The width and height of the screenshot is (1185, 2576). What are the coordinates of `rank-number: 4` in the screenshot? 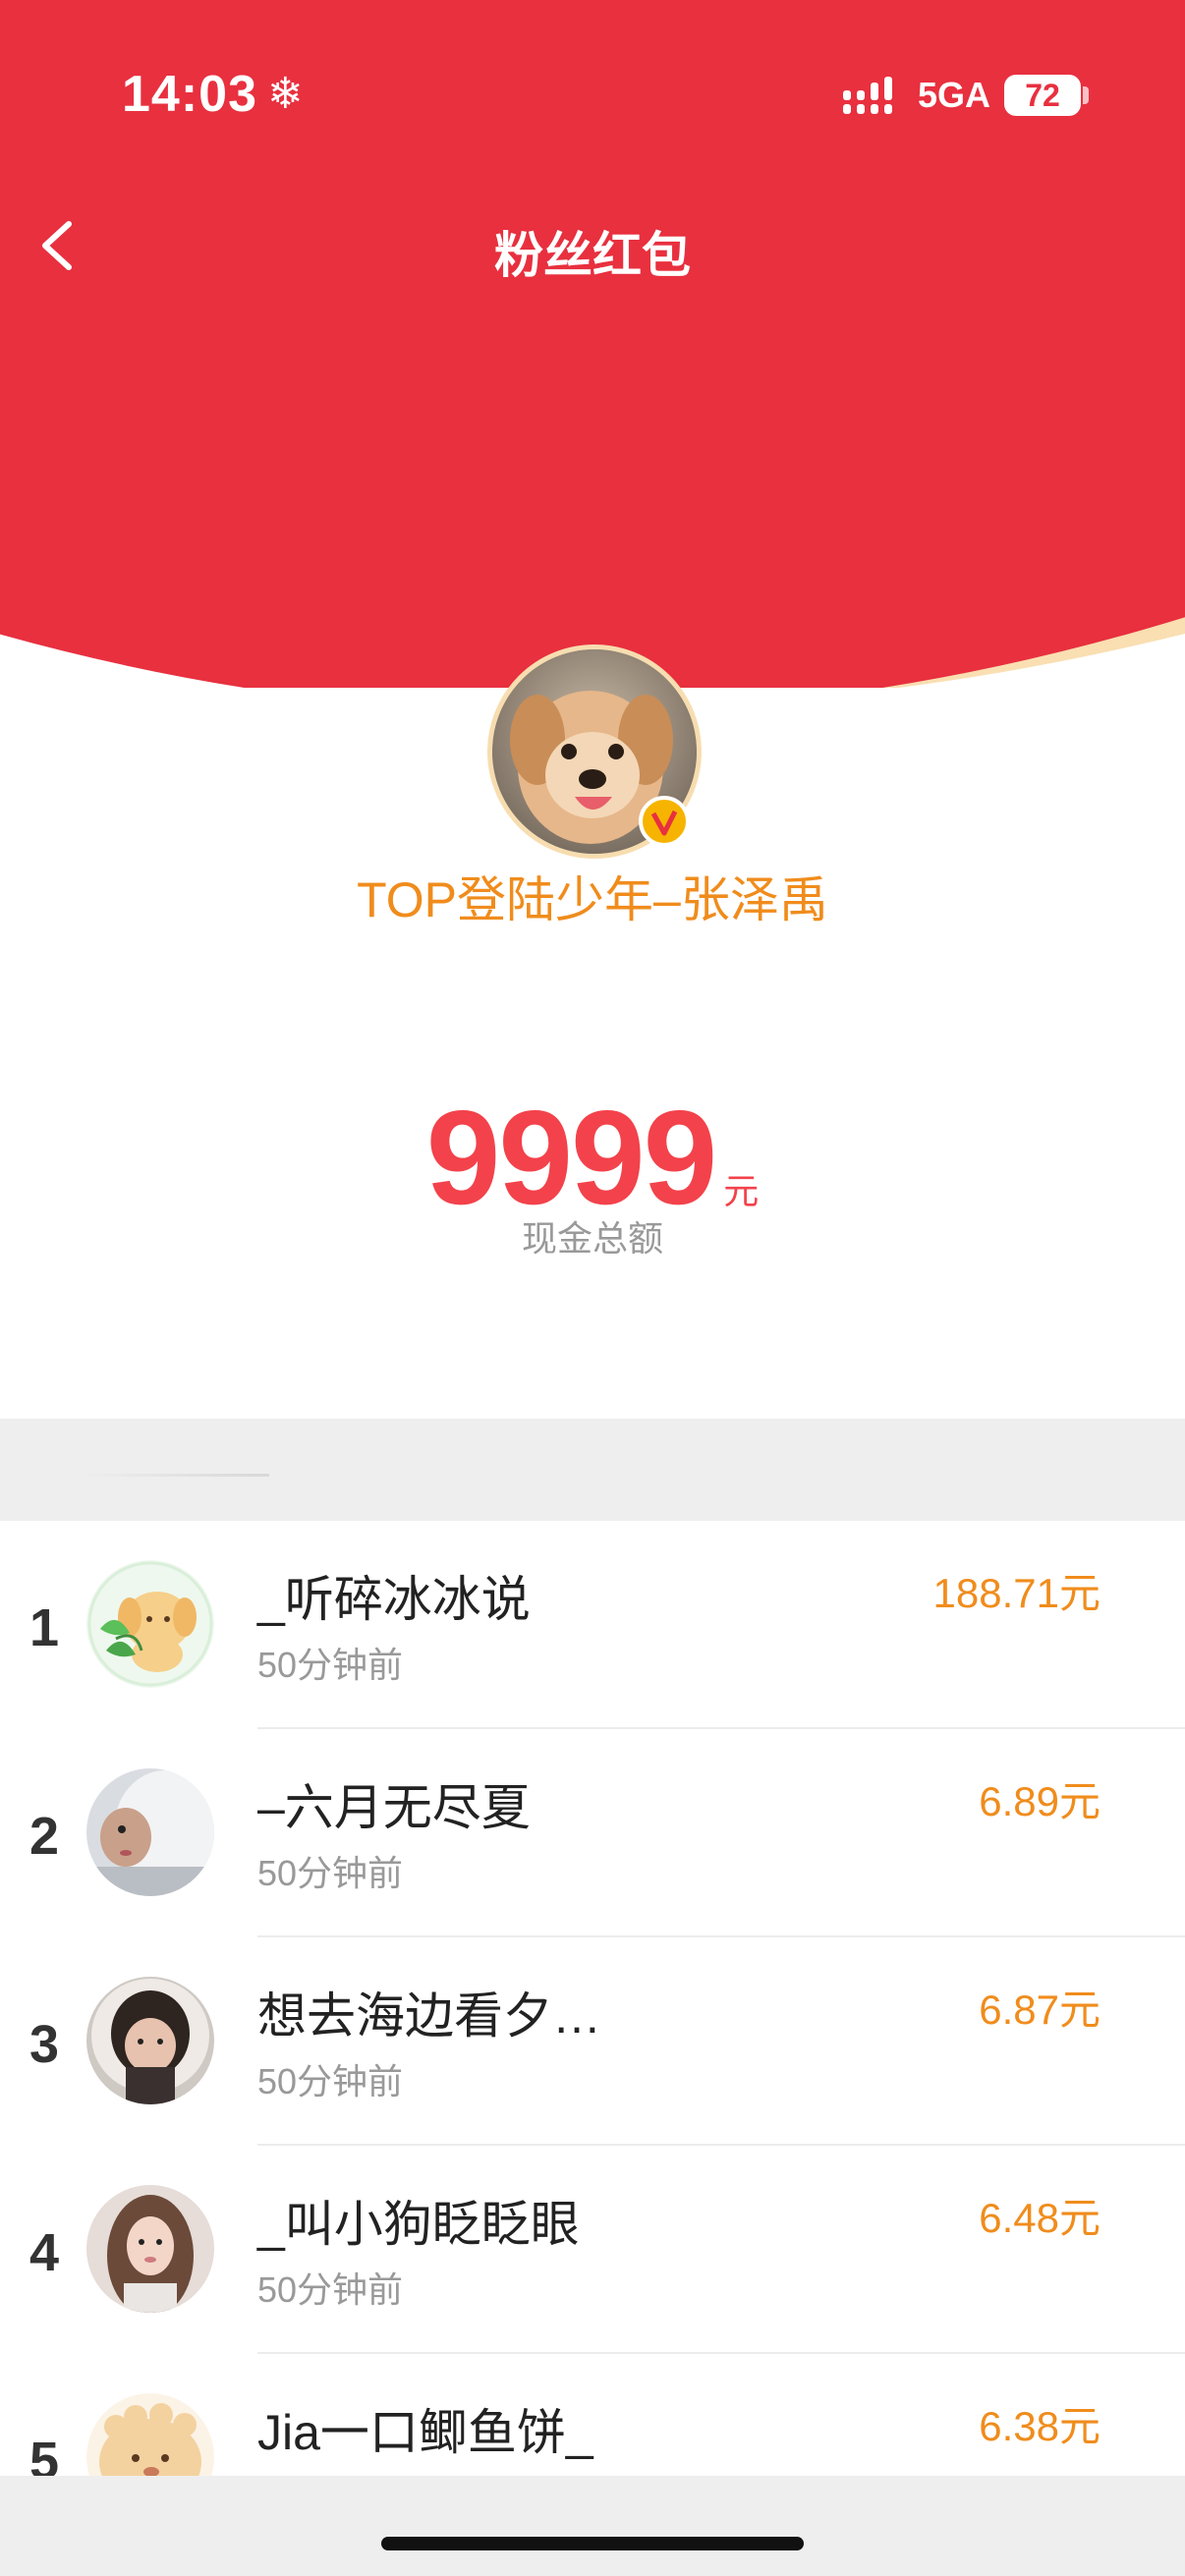 It's located at (44, 2252).